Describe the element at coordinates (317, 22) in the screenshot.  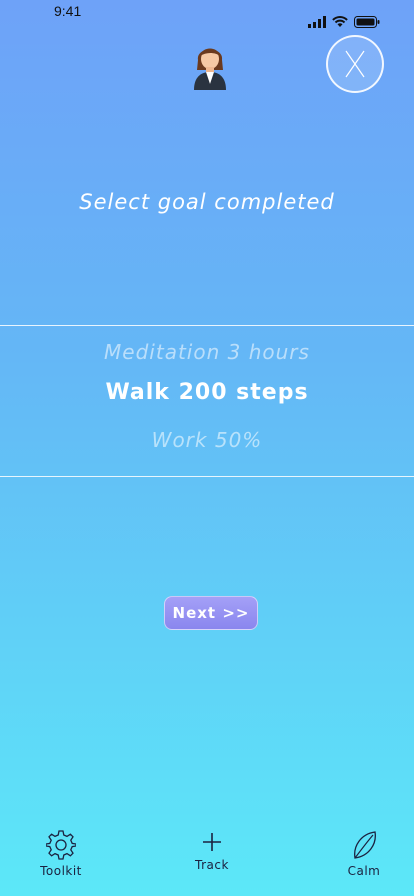
I see `signal-icon` at that location.